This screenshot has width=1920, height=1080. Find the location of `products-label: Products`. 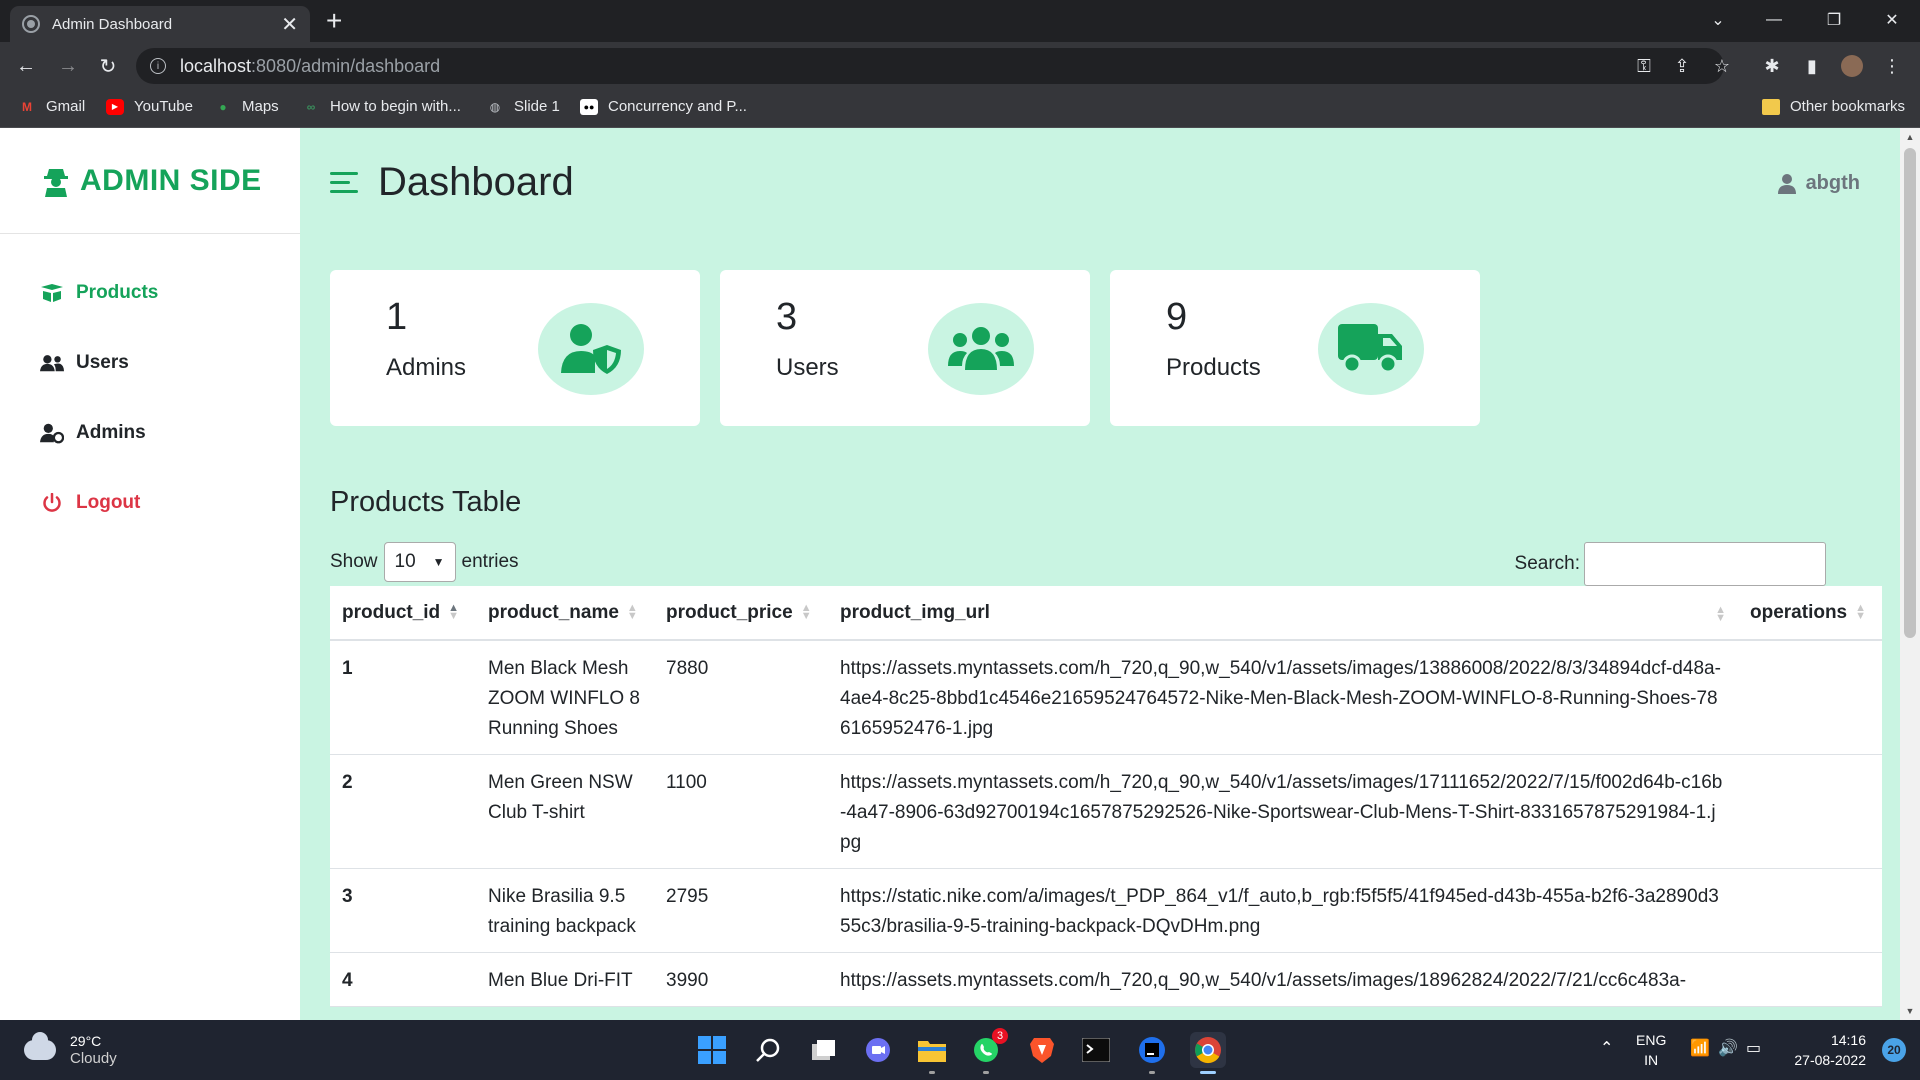

products-label: Products is located at coordinates (1213, 367).